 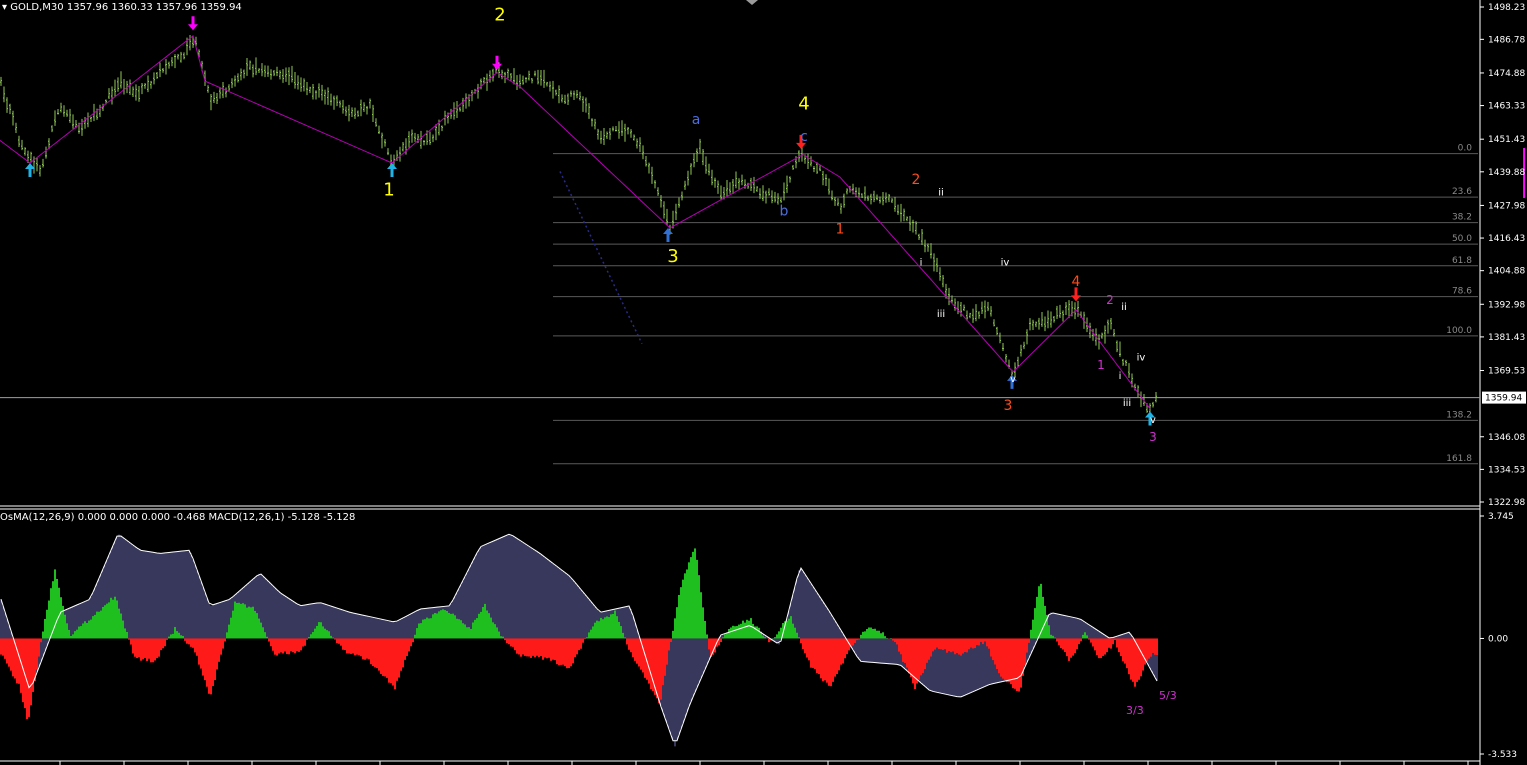 What do you see at coordinates (1462, 218) in the screenshot?
I see `fib-level-label: 38.2` at bounding box center [1462, 218].